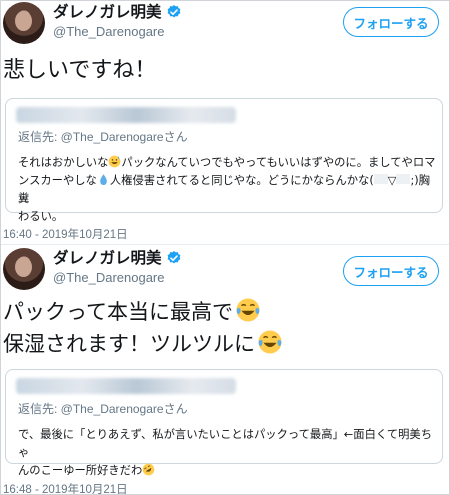  Describe the element at coordinates (103, 180) in the screenshot. I see `droplet-icon` at that location.